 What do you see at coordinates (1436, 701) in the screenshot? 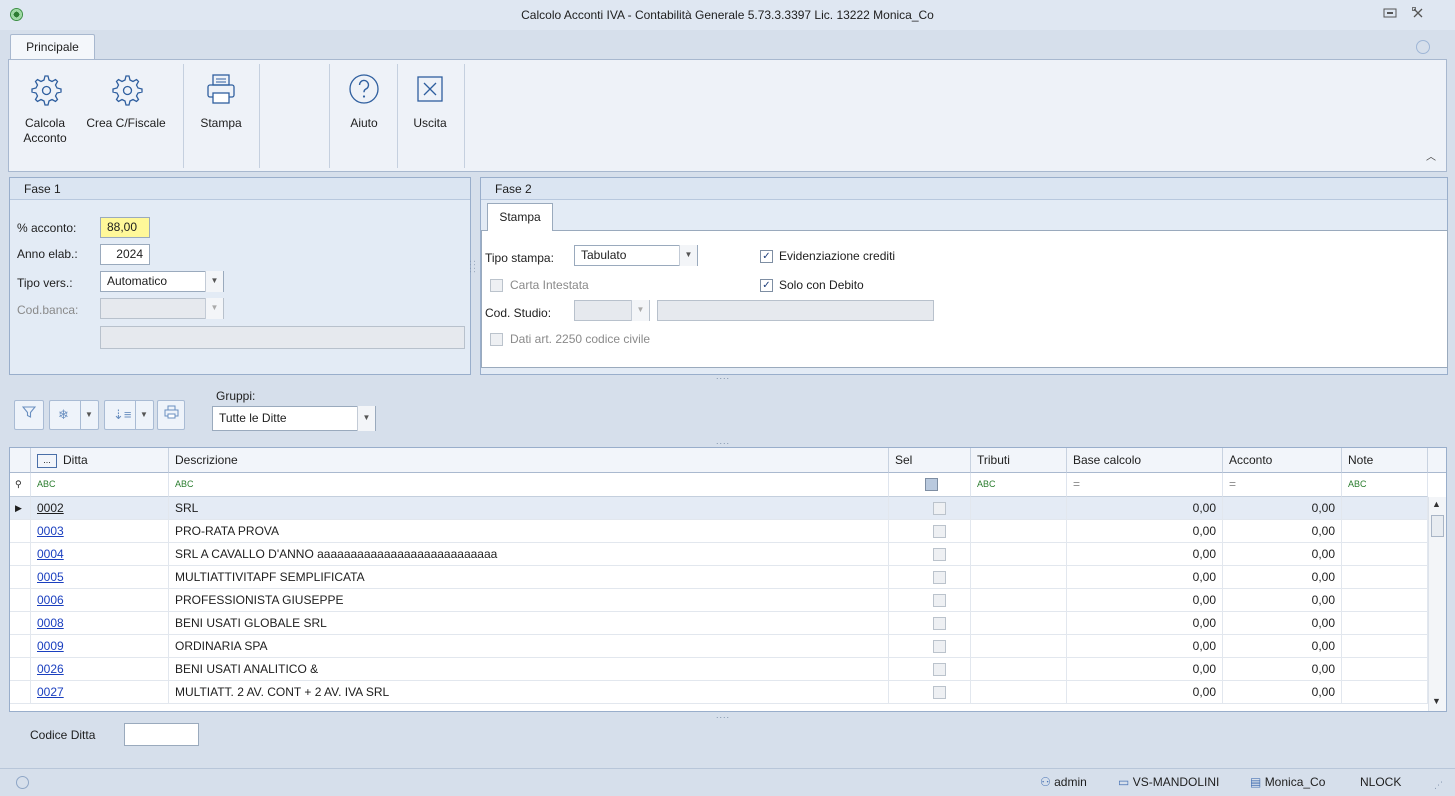
I see `scroll-down-icon: ▼` at bounding box center [1436, 701].